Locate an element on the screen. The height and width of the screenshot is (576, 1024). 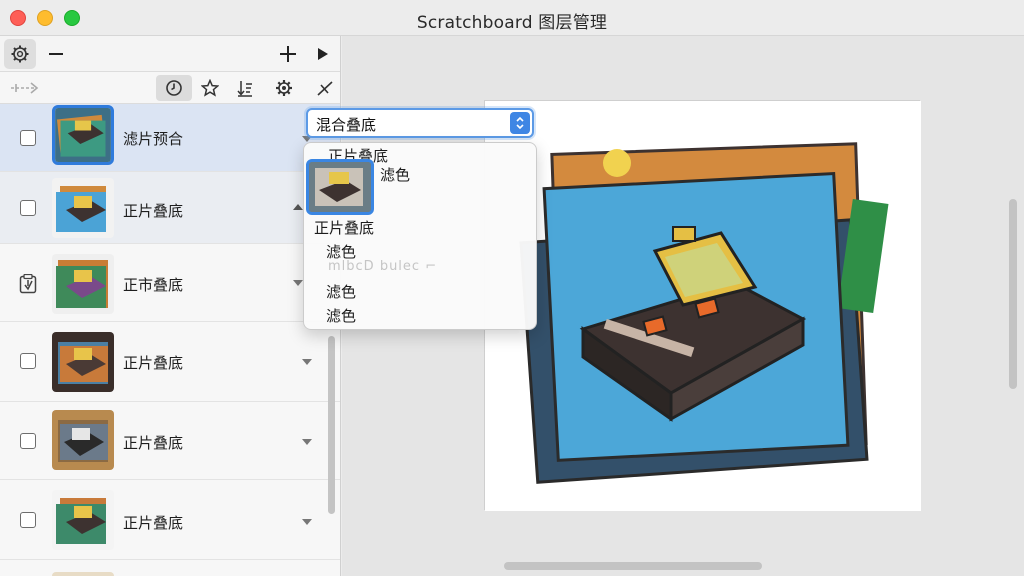
star-icon is located at coordinates (210, 88).